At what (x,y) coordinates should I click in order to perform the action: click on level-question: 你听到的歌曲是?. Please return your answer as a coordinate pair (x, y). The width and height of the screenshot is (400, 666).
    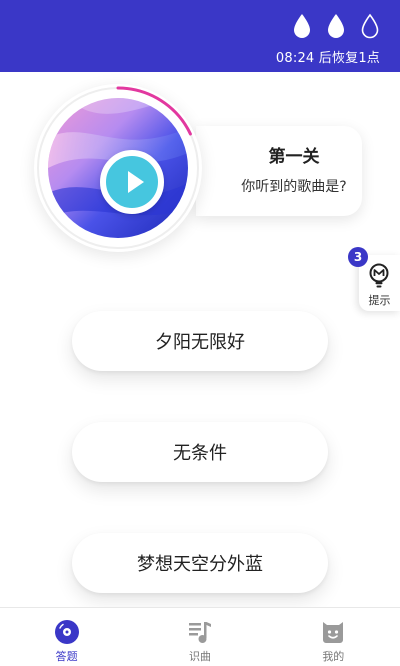
    Looking at the image, I should click on (294, 187).